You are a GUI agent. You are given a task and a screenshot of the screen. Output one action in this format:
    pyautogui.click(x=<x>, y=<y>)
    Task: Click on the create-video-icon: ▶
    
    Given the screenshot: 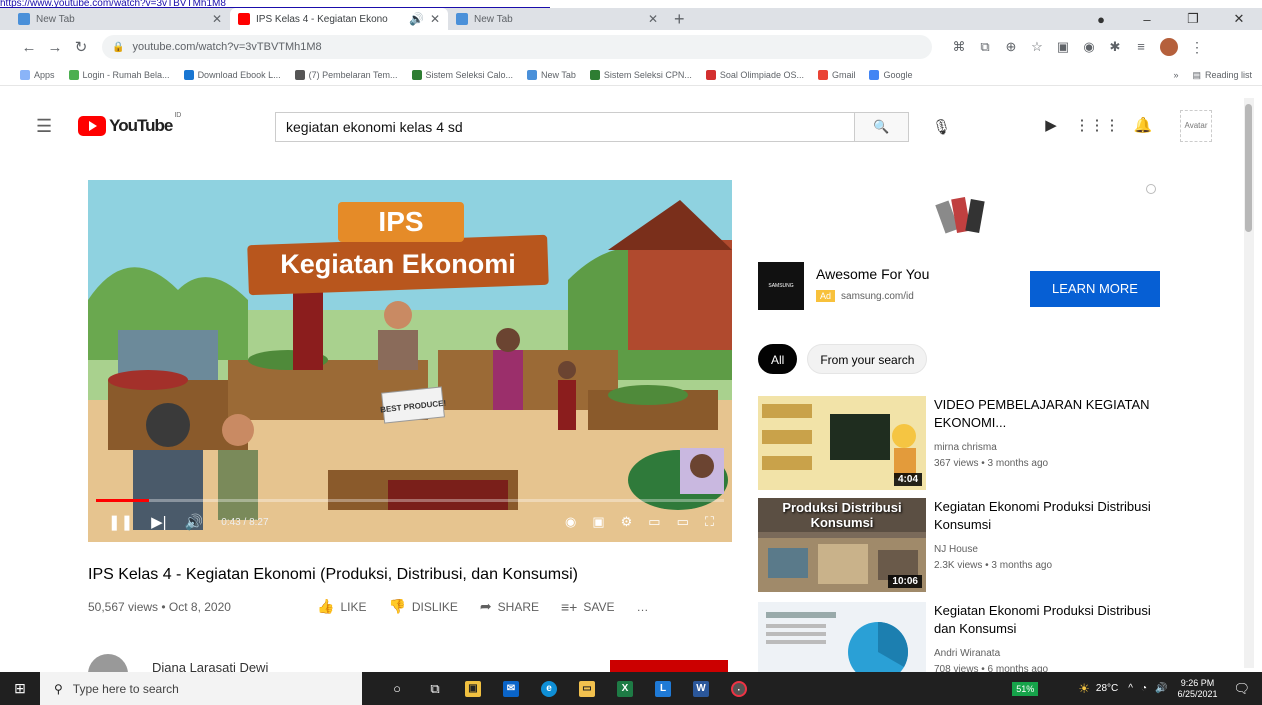 What is the action you would take?
    pyautogui.click(x=1051, y=125)
    